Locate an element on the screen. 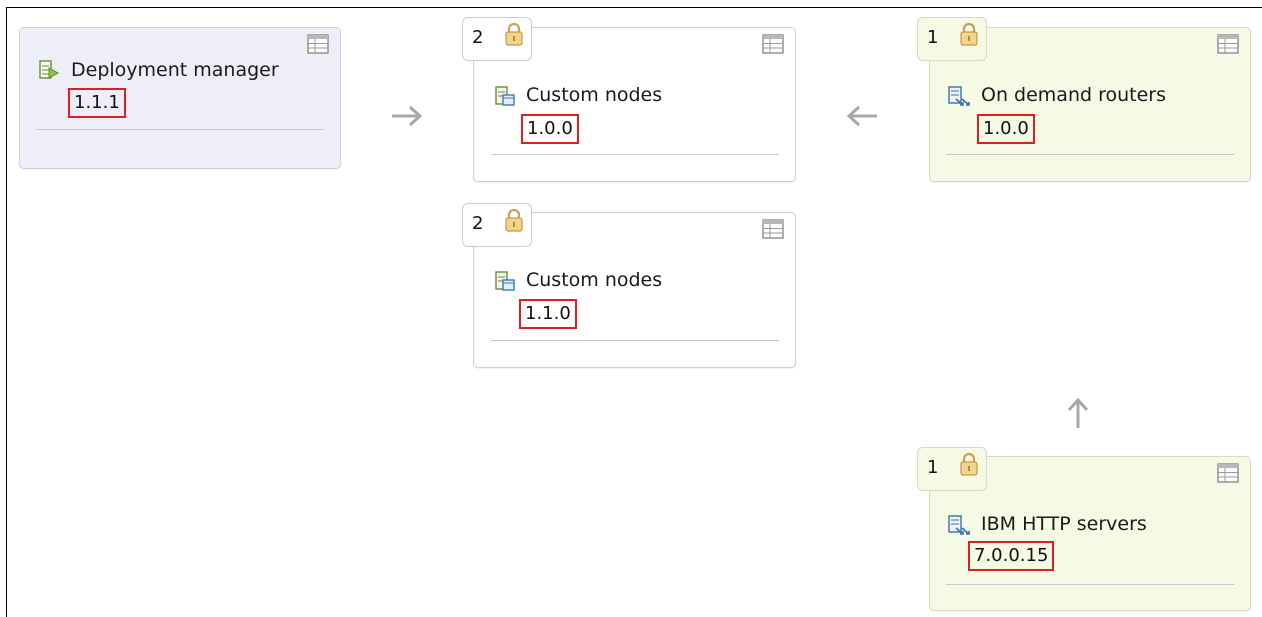 Image resolution: width=1262 pixels, height=617 pixels. card-title: IBM HTTP servers is located at coordinates (1064, 524).